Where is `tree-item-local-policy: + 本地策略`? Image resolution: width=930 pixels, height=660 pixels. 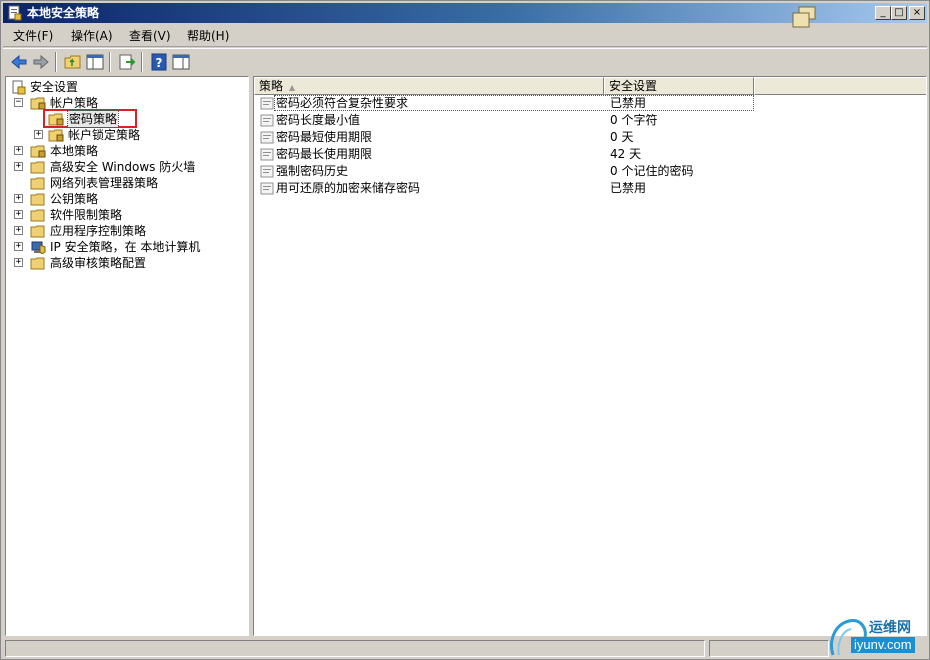
tree-item-local-policy: + 本地策略 is located at coordinates (127, 151).